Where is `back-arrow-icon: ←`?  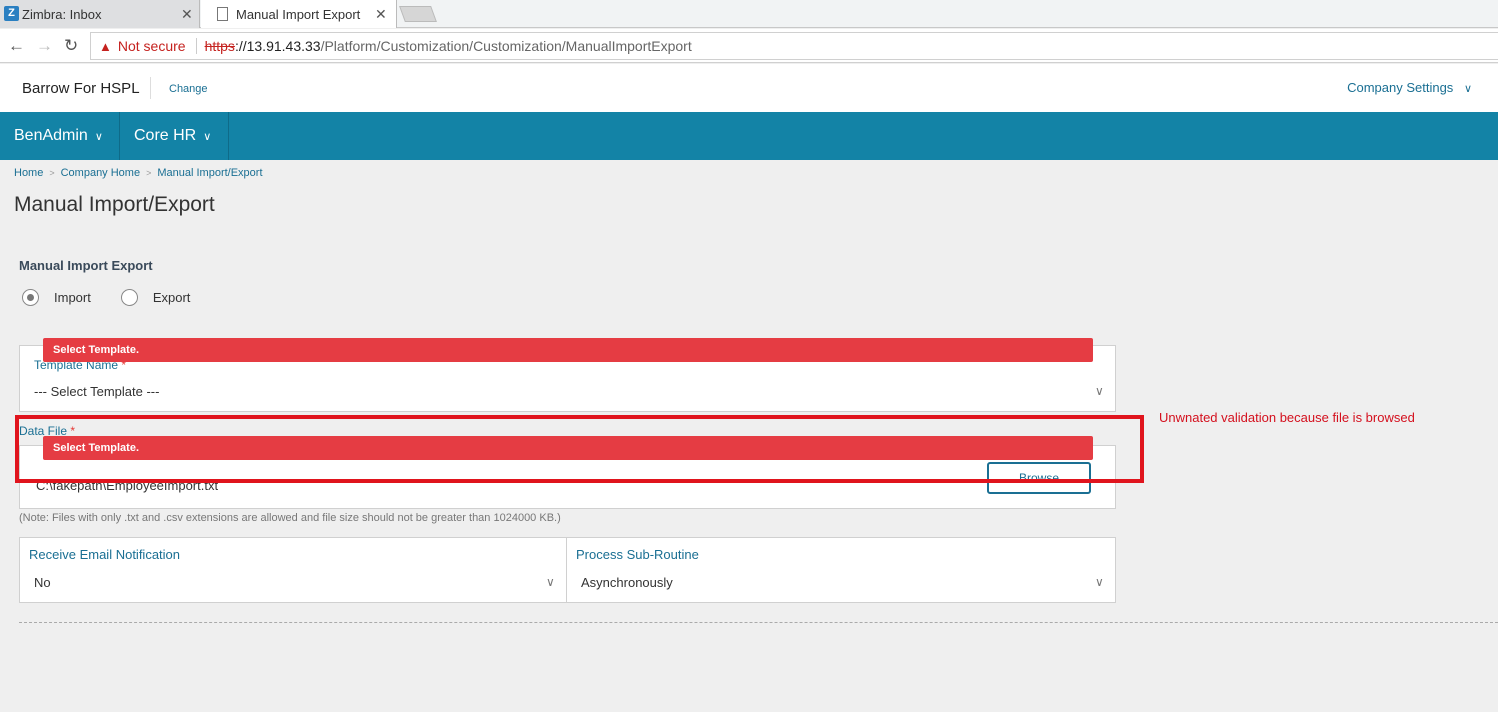
back-arrow-icon: ← is located at coordinates (16, 46).